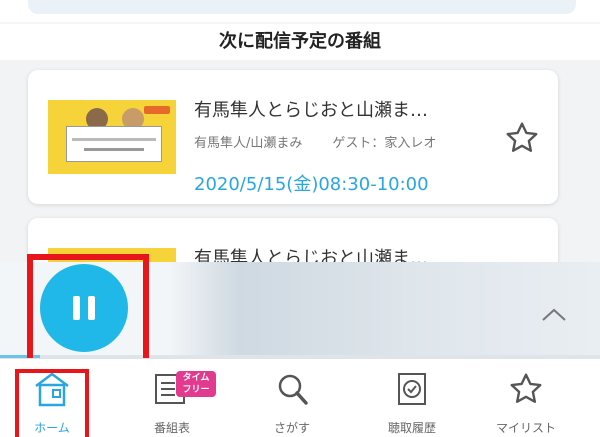 The width and height of the screenshot is (600, 437). What do you see at coordinates (411, 428) in the screenshot?
I see `tab-label: 聴取履歴` at bounding box center [411, 428].